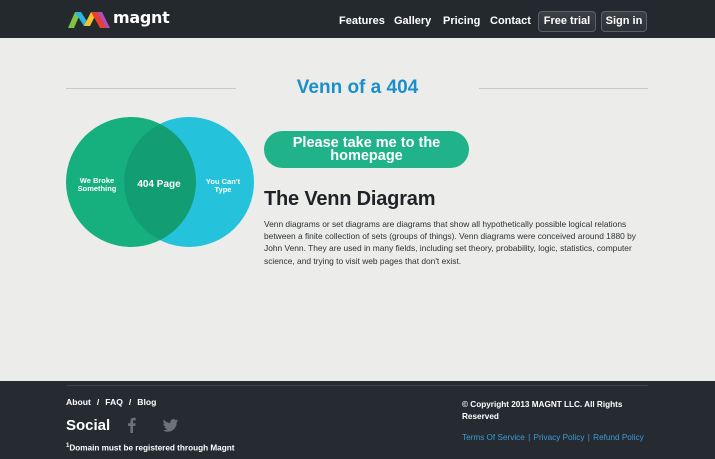  Describe the element at coordinates (114, 402) in the screenshot. I see `footer-faq-link: FAQ` at that location.